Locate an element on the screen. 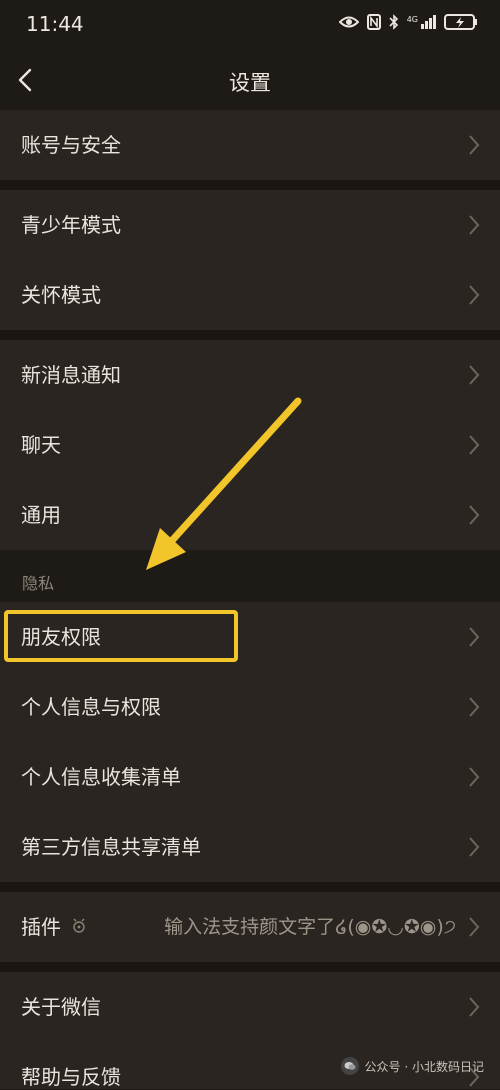 The width and height of the screenshot is (500, 1090). settings-row-chat: 聊天 is located at coordinates (250, 445).